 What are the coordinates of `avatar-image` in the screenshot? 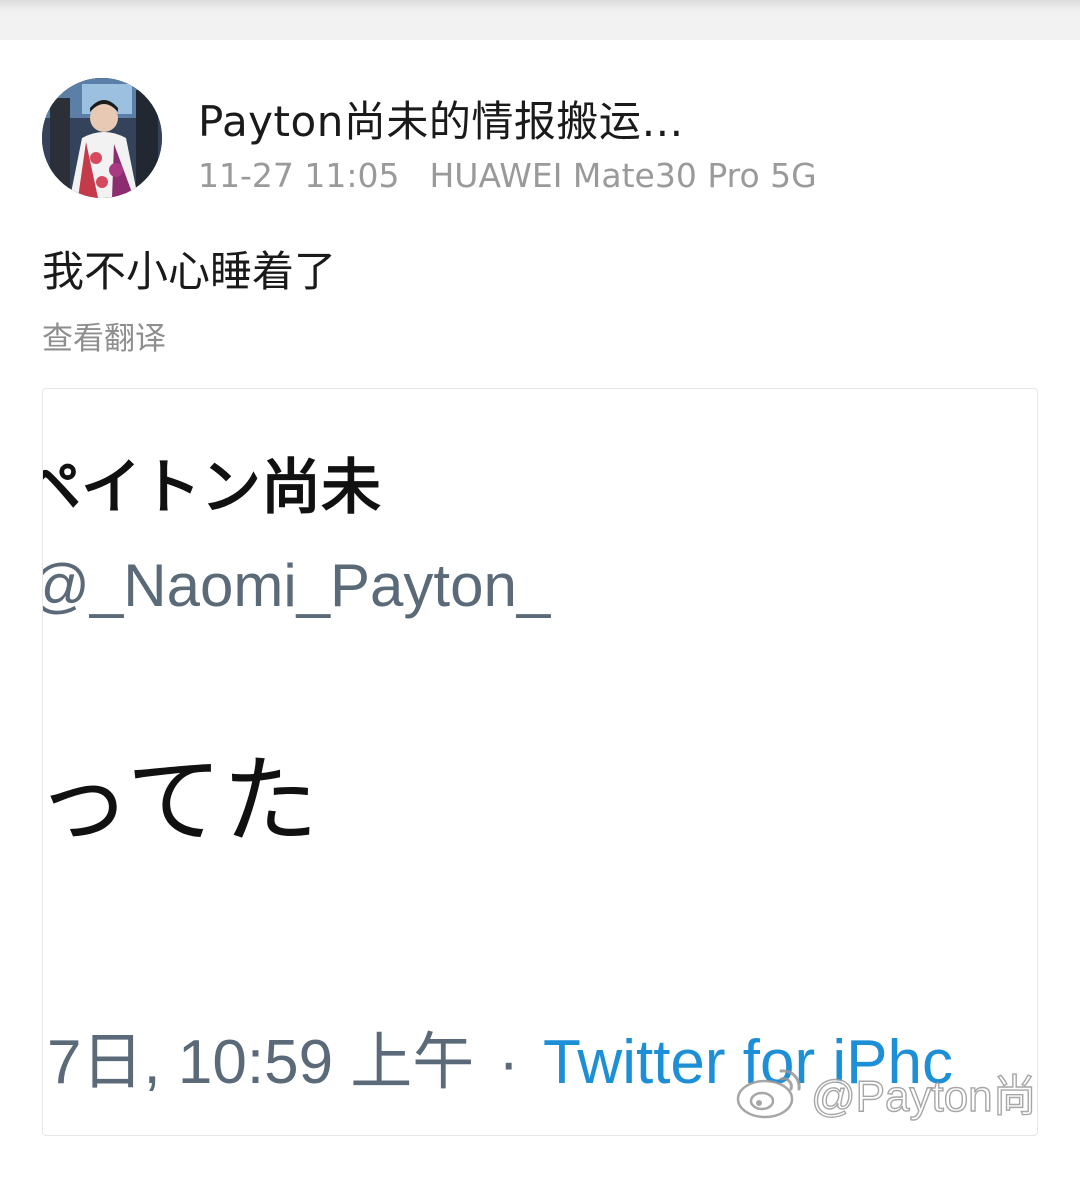 It's located at (102, 138).